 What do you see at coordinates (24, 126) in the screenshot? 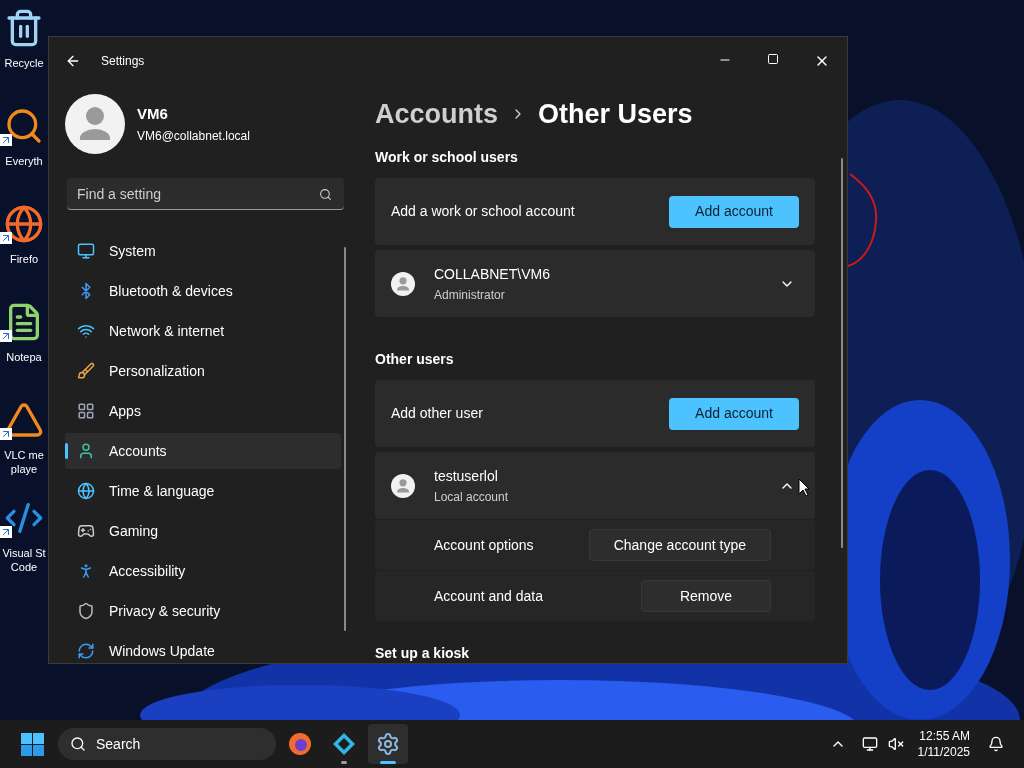
I see `magnifier-icon` at bounding box center [24, 126].